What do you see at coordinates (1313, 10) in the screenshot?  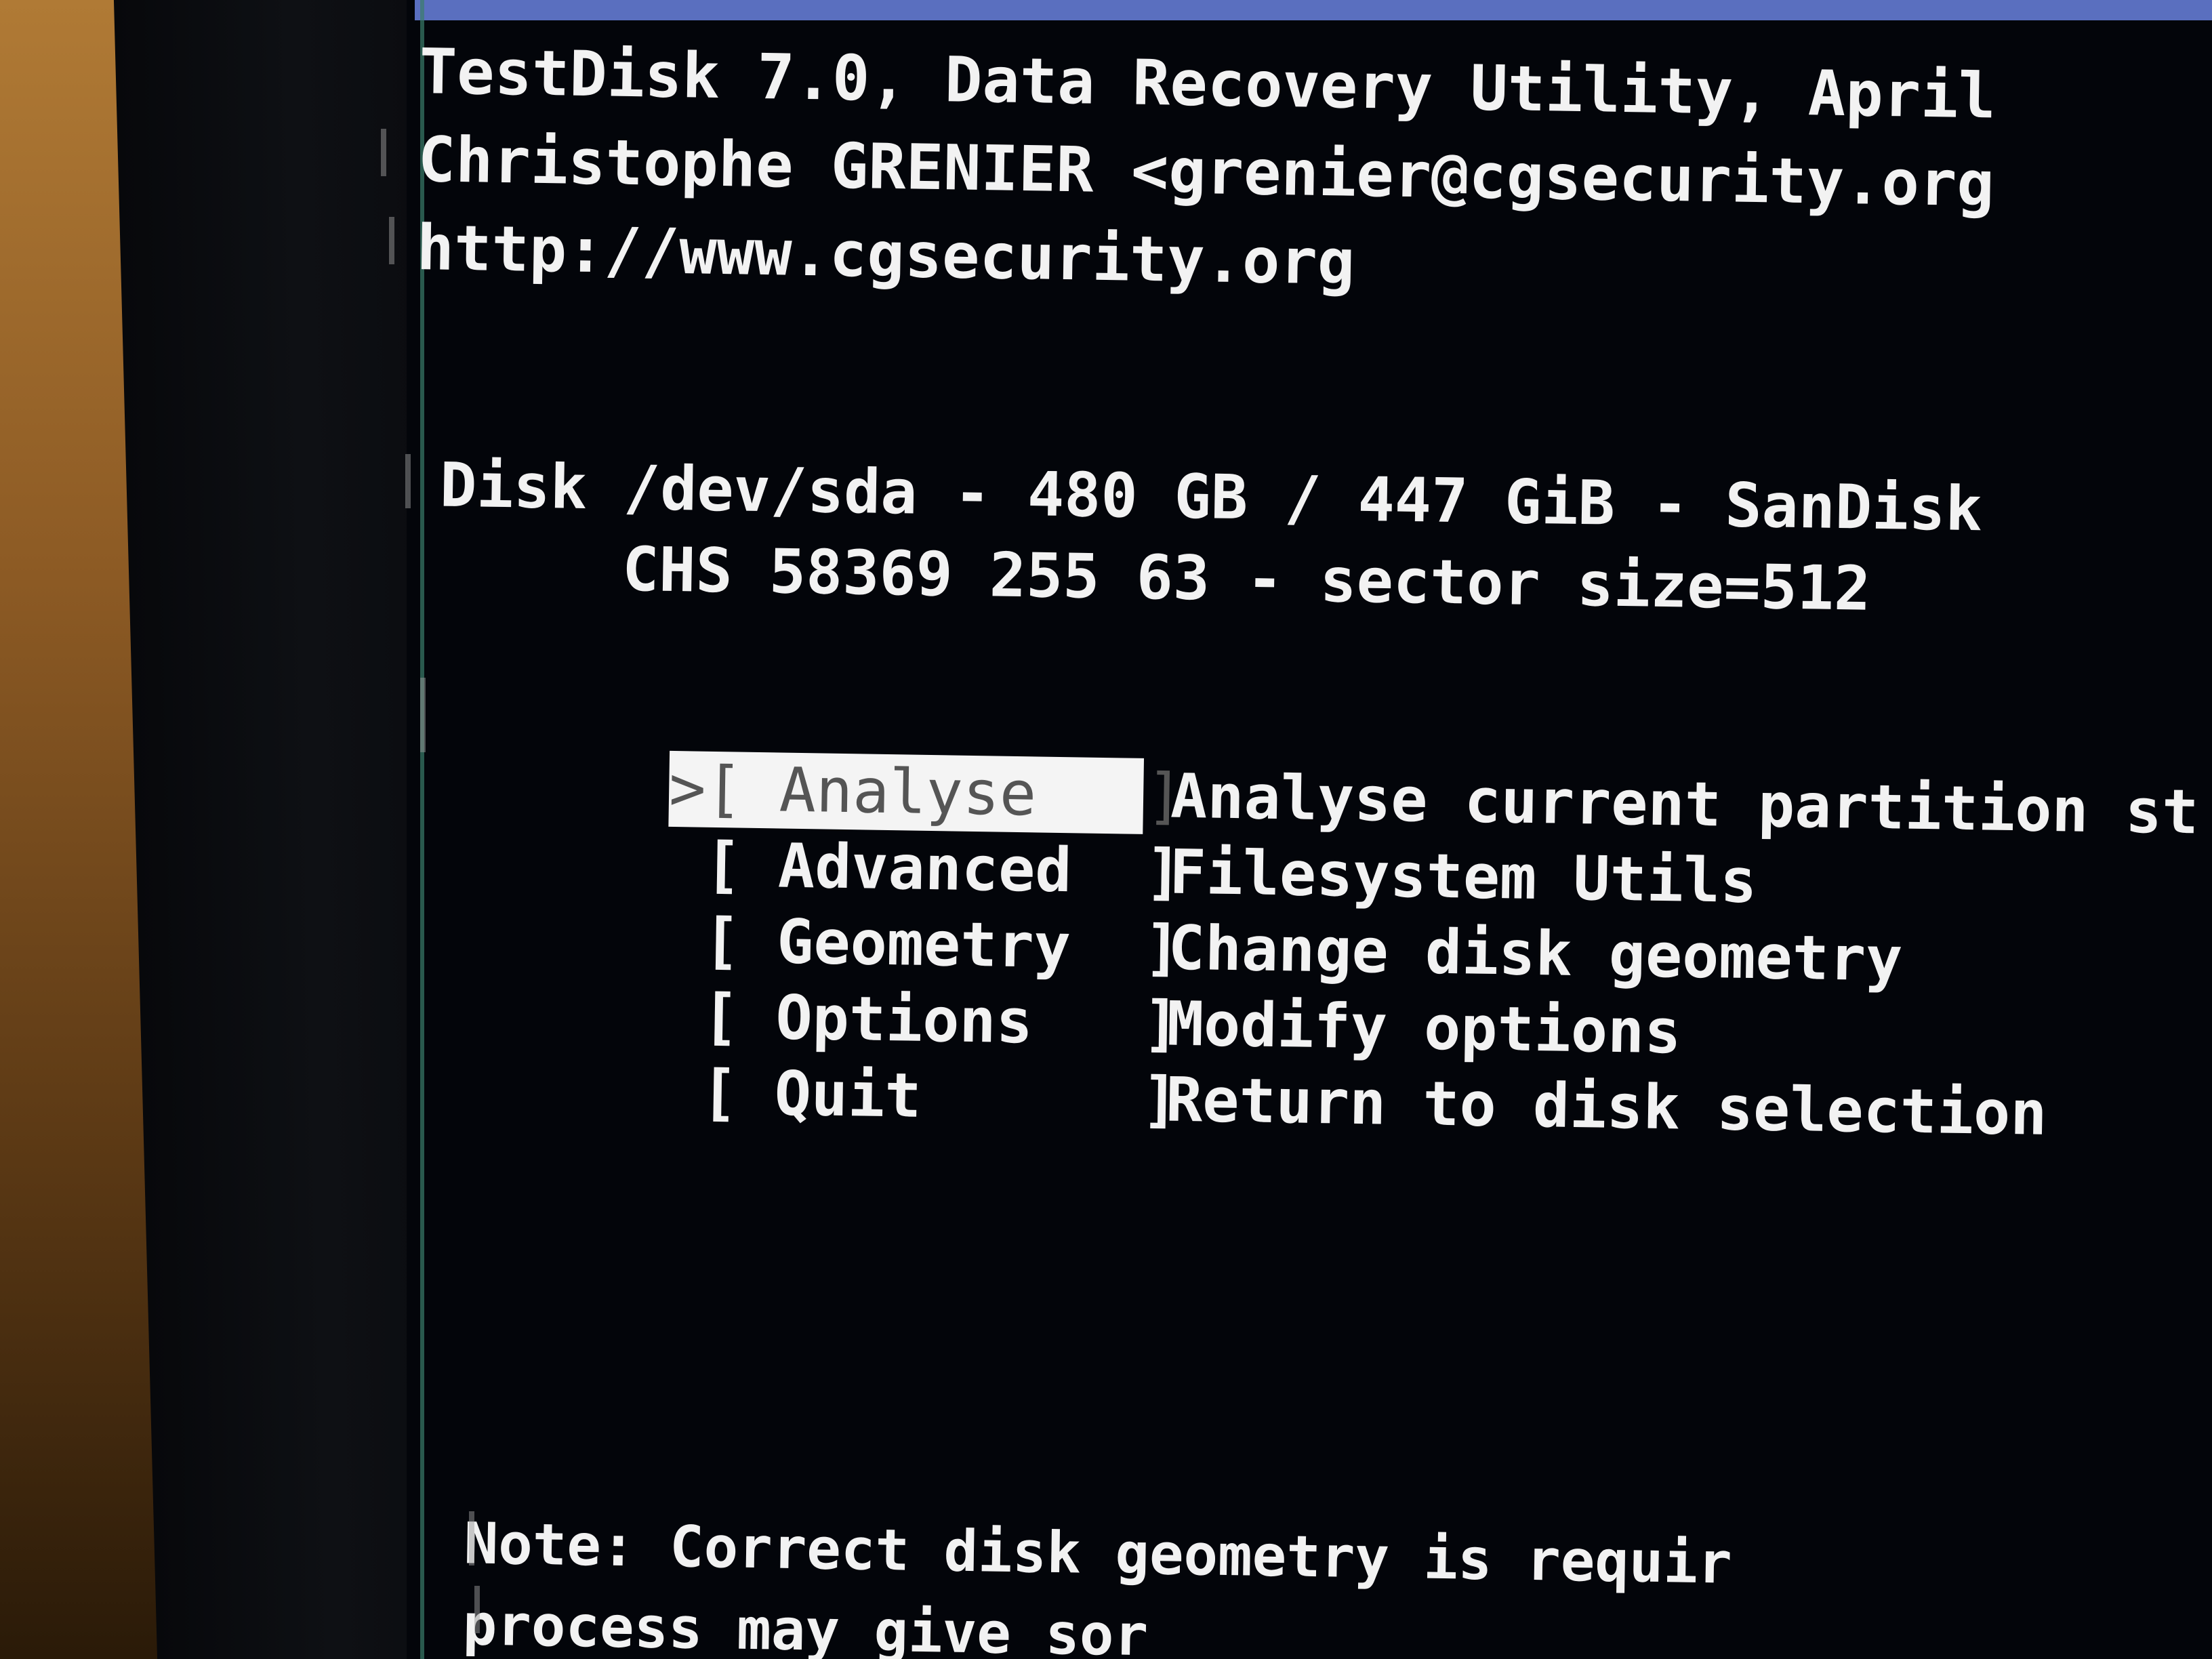 I see `window-title-bar` at bounding box center [1313, 10].